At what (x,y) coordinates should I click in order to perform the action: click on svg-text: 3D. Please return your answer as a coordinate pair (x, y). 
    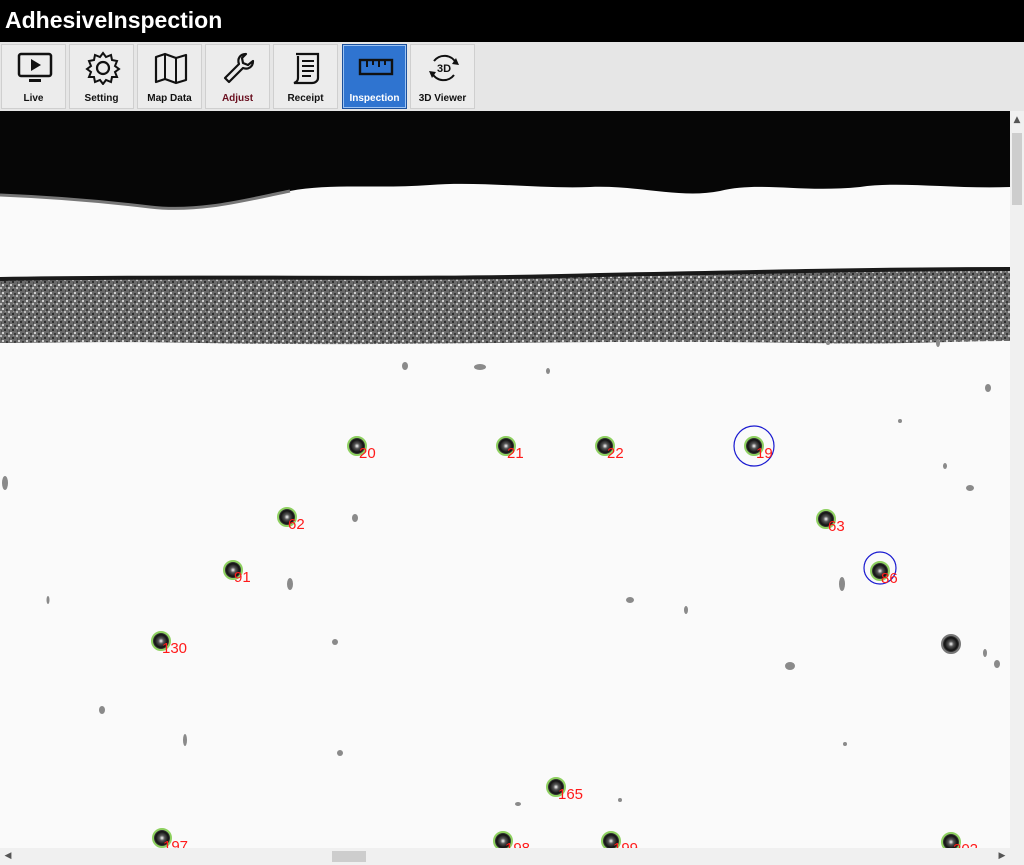
    Looking at the image, I should click on (444, 69).